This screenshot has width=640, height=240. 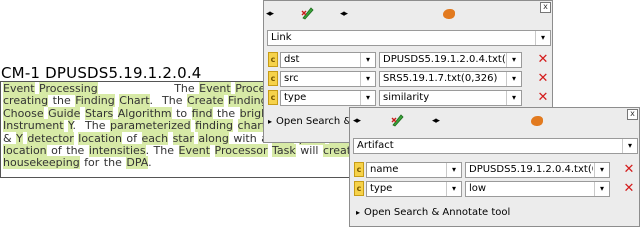 I want to click on annotation-type-value: Link, so click(x=281, y=37).